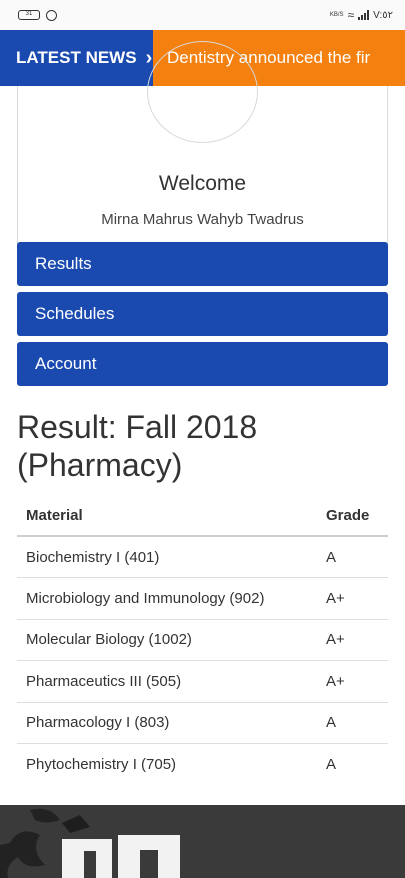 This screenshot has height=878, width=405. I want to click on grade-column-header: Grade, so click(352, 516).